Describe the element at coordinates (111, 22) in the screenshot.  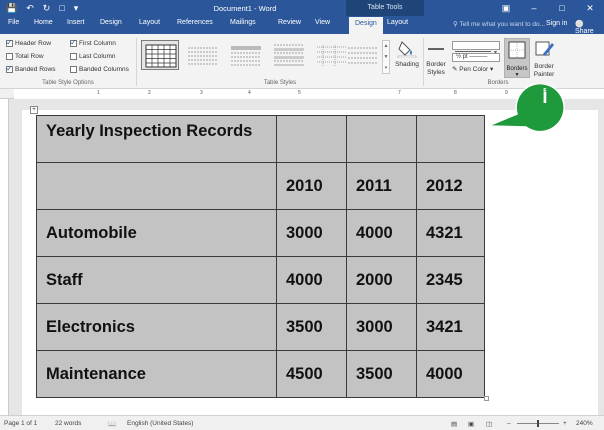
I see `tab-design: Design` at that location.